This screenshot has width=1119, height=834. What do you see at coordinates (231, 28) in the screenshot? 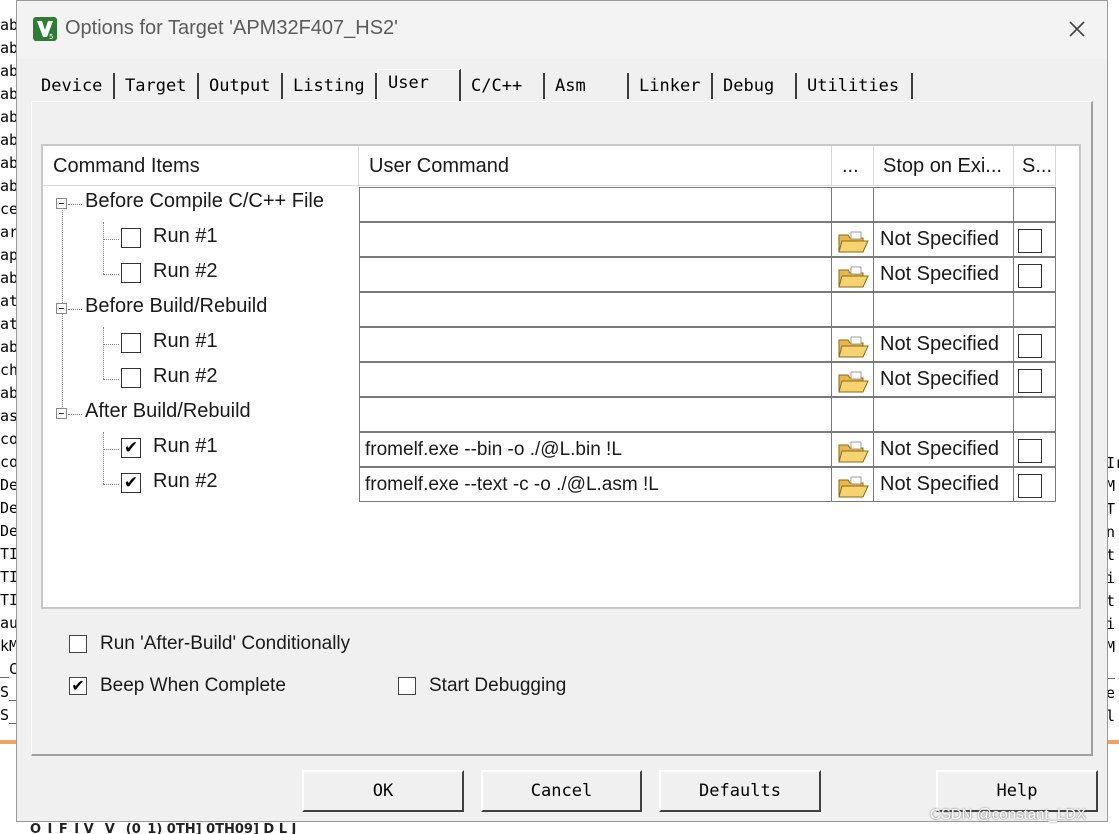
I see `window-title: Options for Target 'APM32F407_HS2'` at bounding box center [231, 28].